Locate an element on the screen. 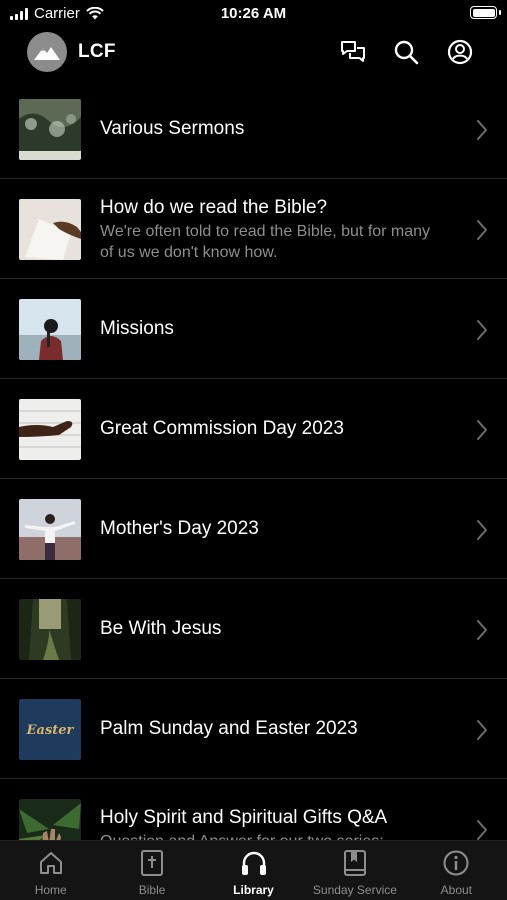 The height and width of the screenshot is (900, 507). account-button is located at coordinates (460, 52).